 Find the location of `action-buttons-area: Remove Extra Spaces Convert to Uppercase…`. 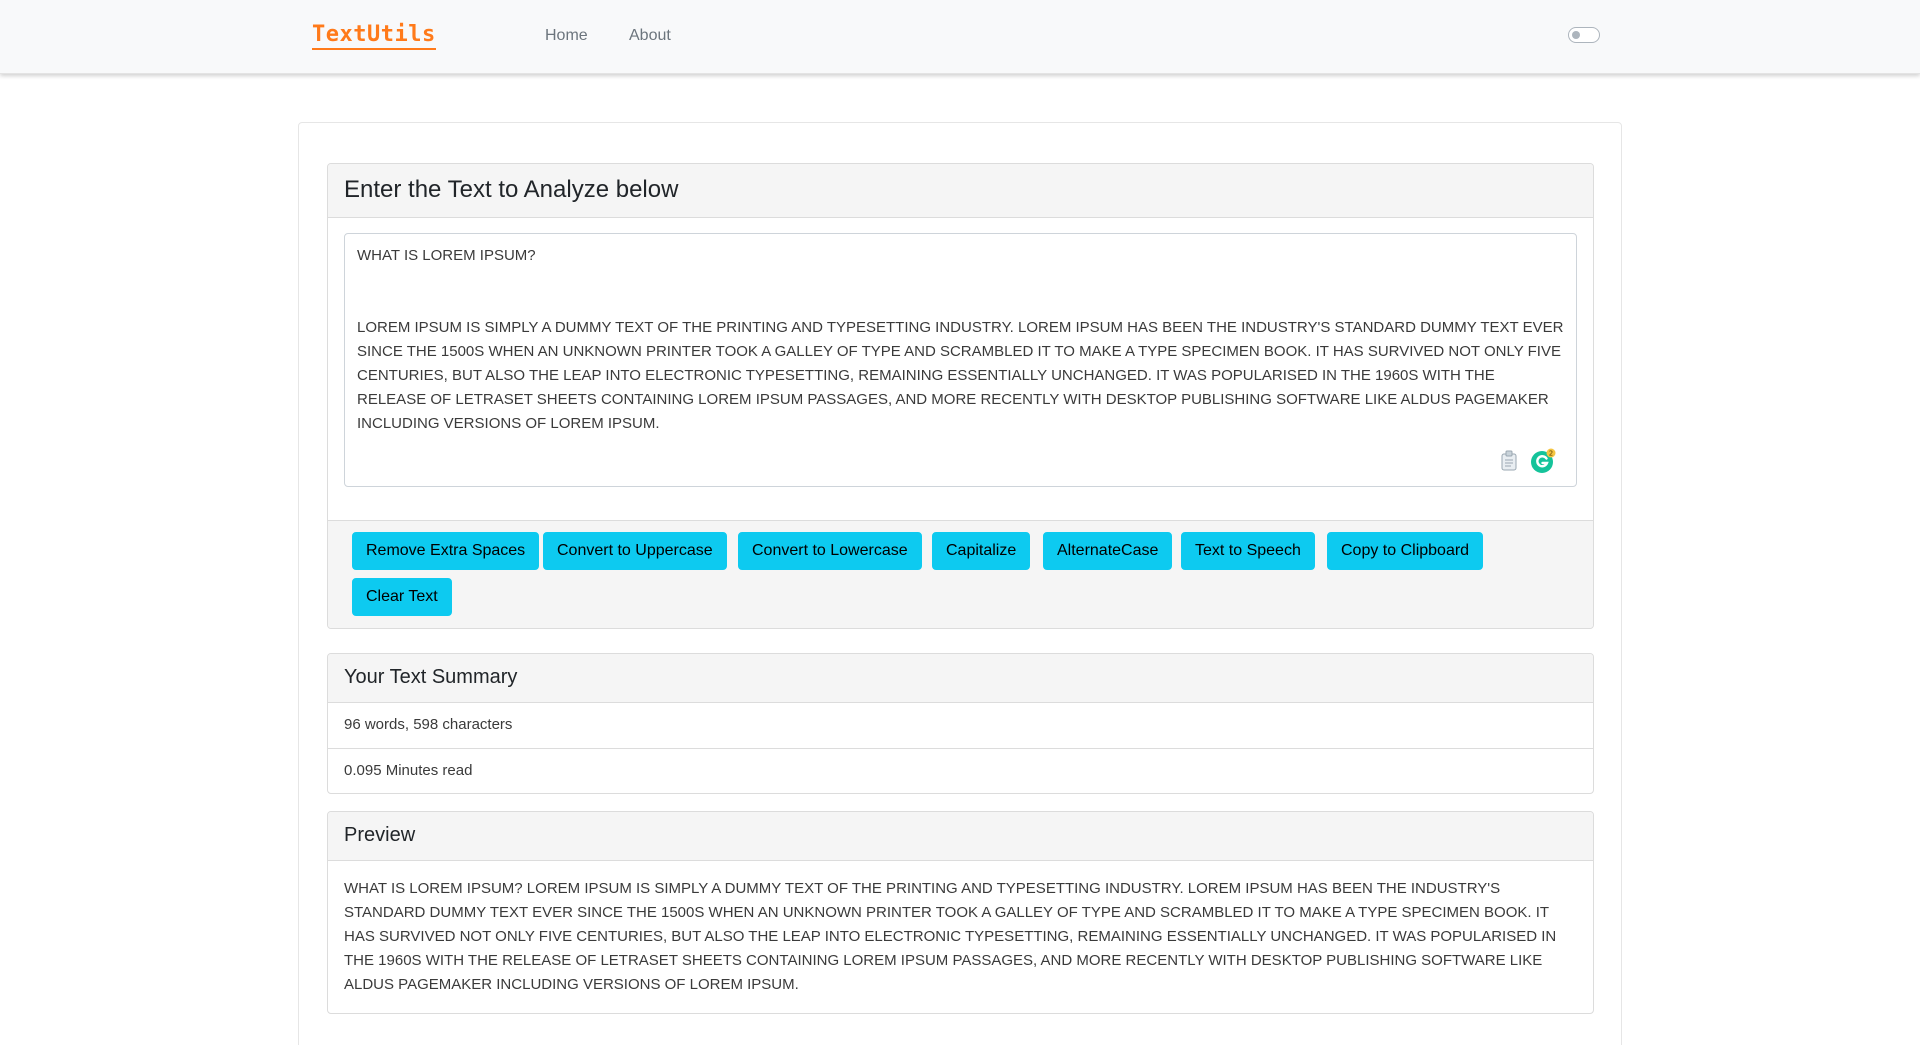

action-buttons-area: Remove Extra Spaces Convert to Uppercase… is located at coordinates (960, 574).